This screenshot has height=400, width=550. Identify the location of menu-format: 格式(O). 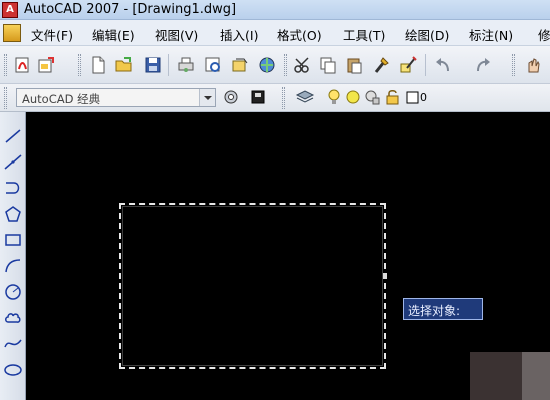
(299, 34).